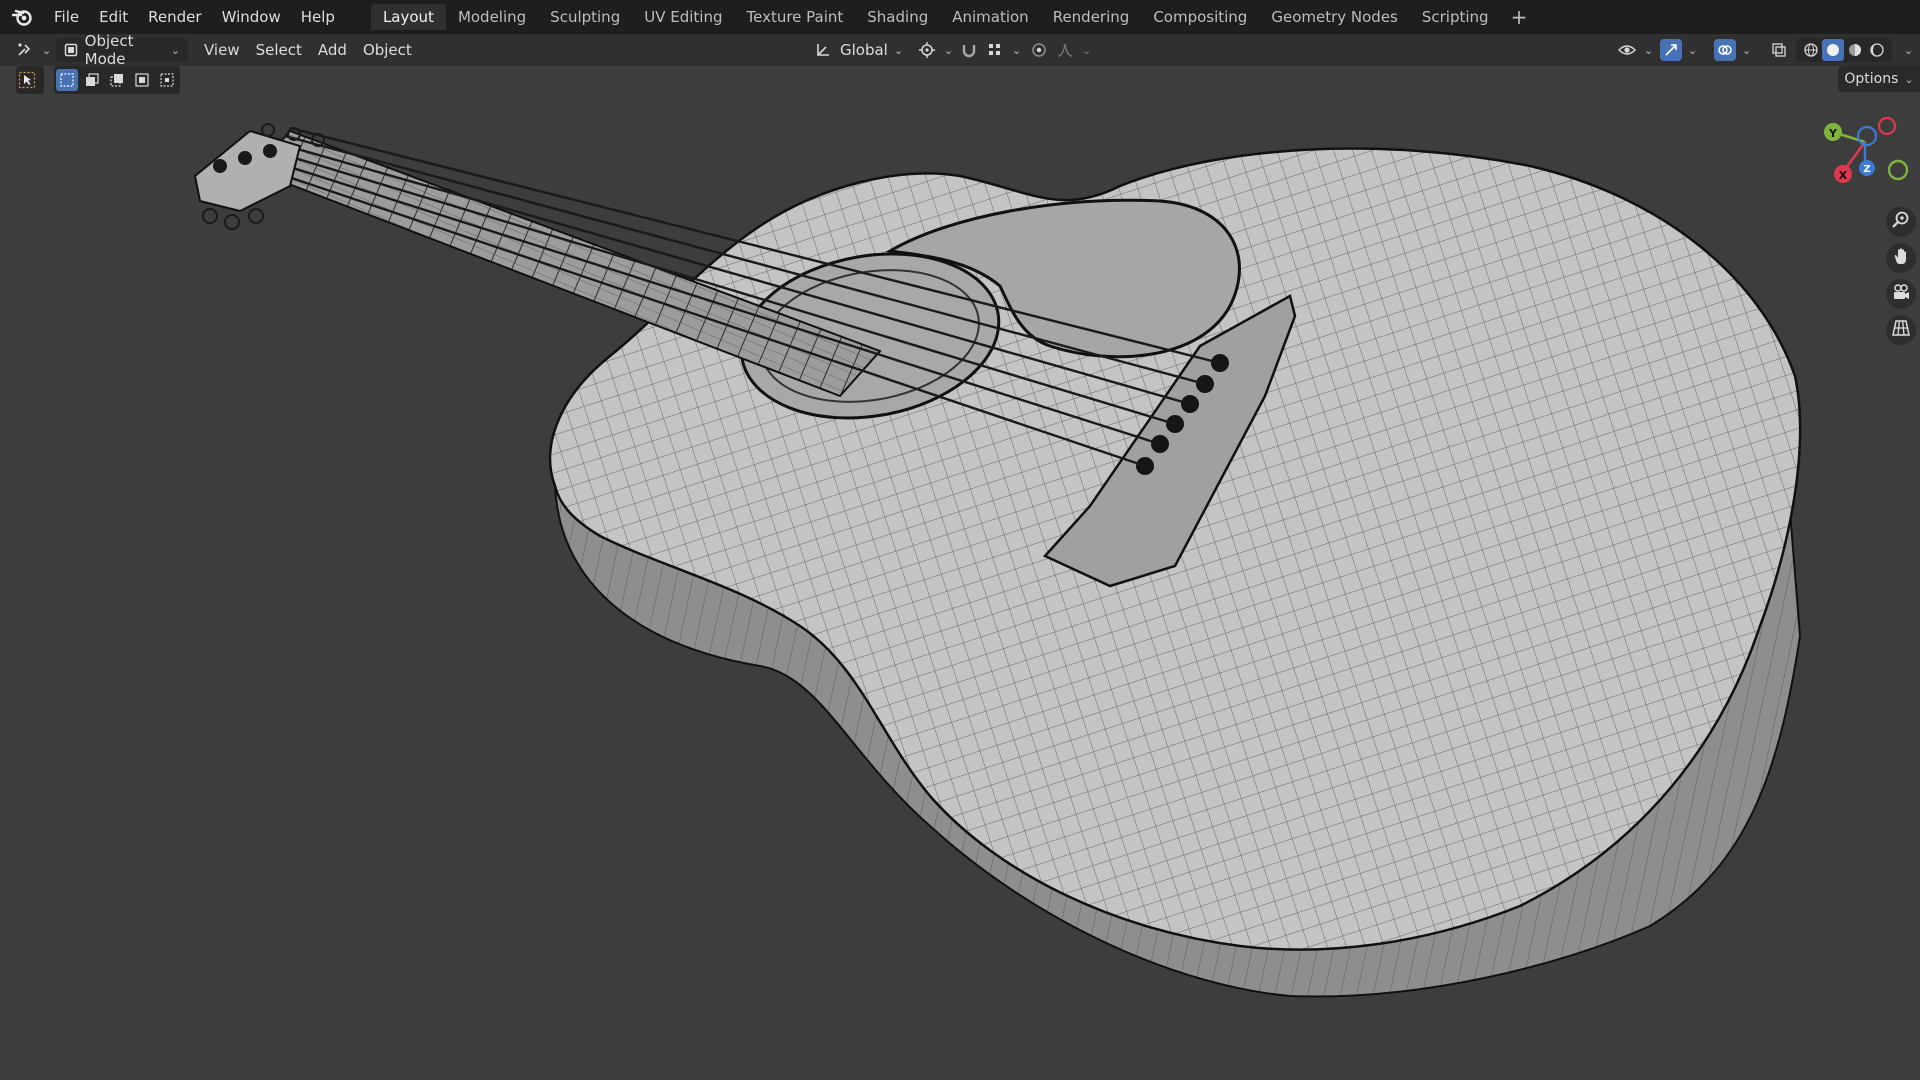 Image resolution: width=1920 pixels, height=1080 pixels. What do you see at coordinates (1811, 50) in the screenshot?
I see `wireframe-shading-icon` at bounding box center [1811, 50].